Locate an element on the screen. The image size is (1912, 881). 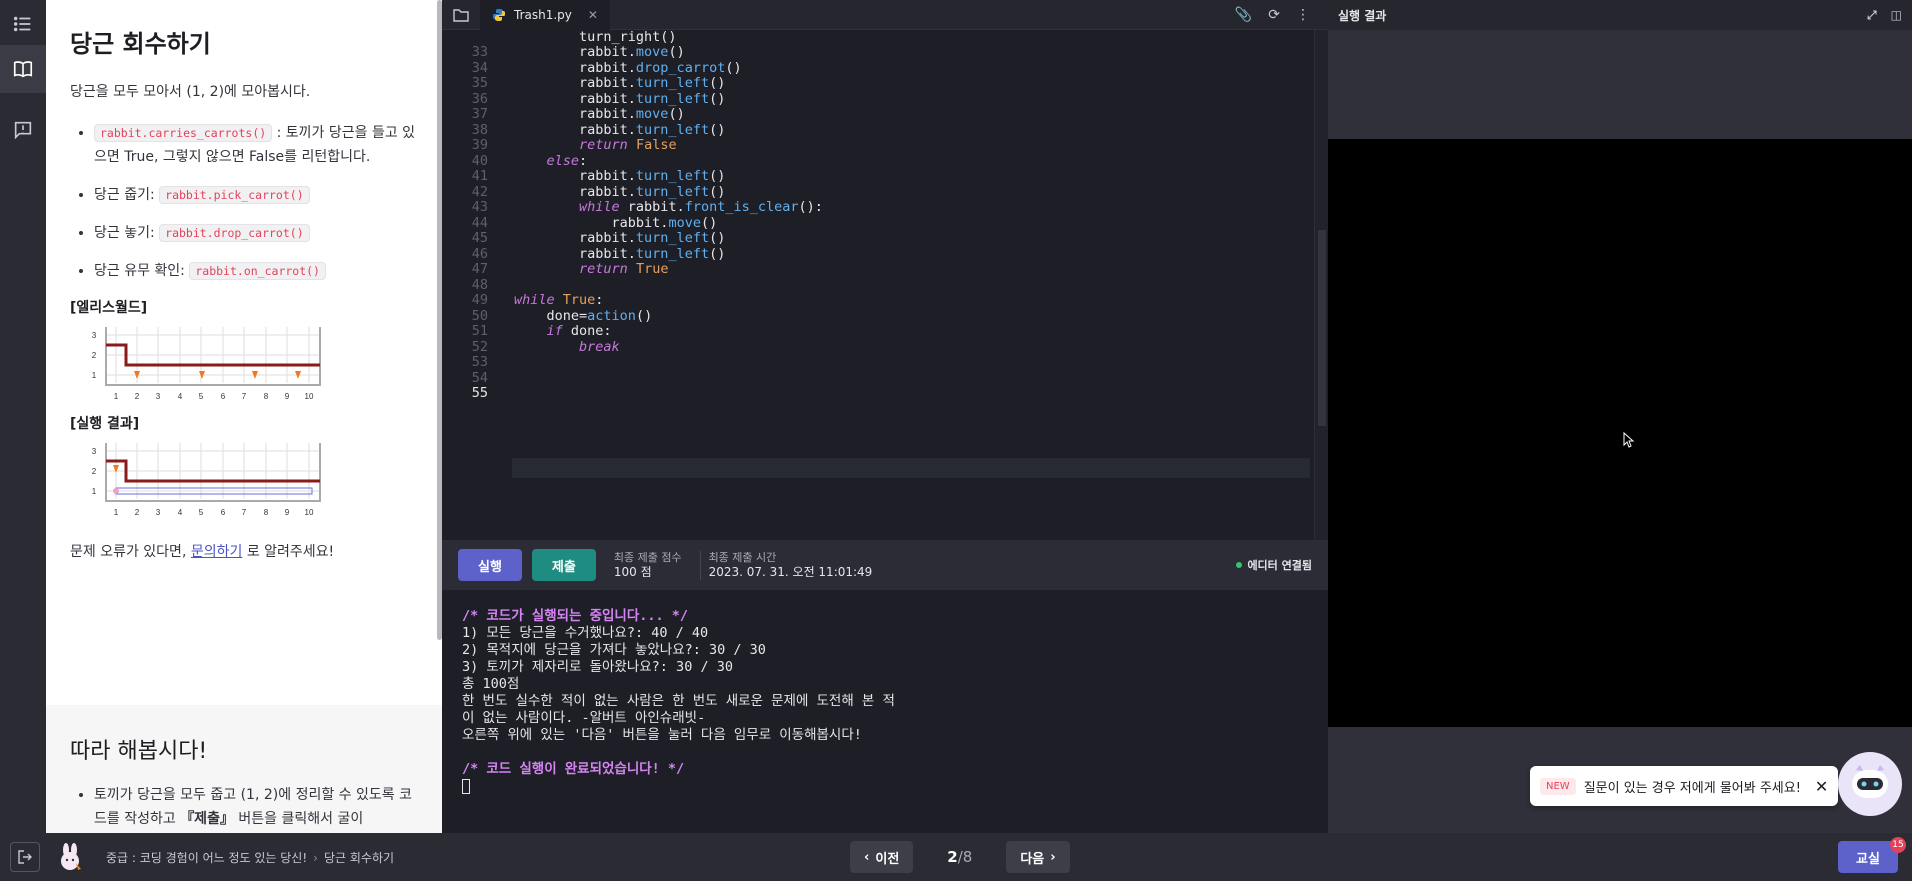
list-item: 당근 유무 확인: rabbit.on_carrot() is located at coordinates (256, 271).